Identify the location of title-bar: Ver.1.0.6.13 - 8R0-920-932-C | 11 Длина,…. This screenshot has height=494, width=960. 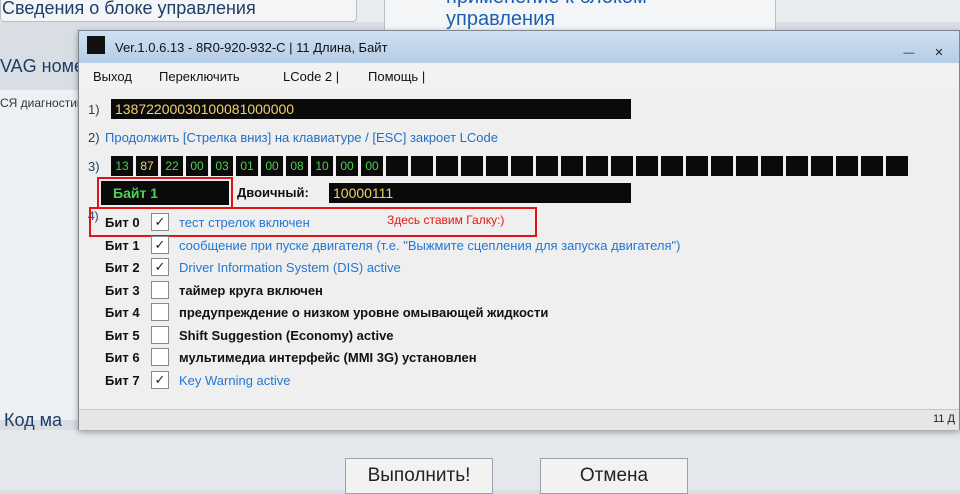
(519, 47).